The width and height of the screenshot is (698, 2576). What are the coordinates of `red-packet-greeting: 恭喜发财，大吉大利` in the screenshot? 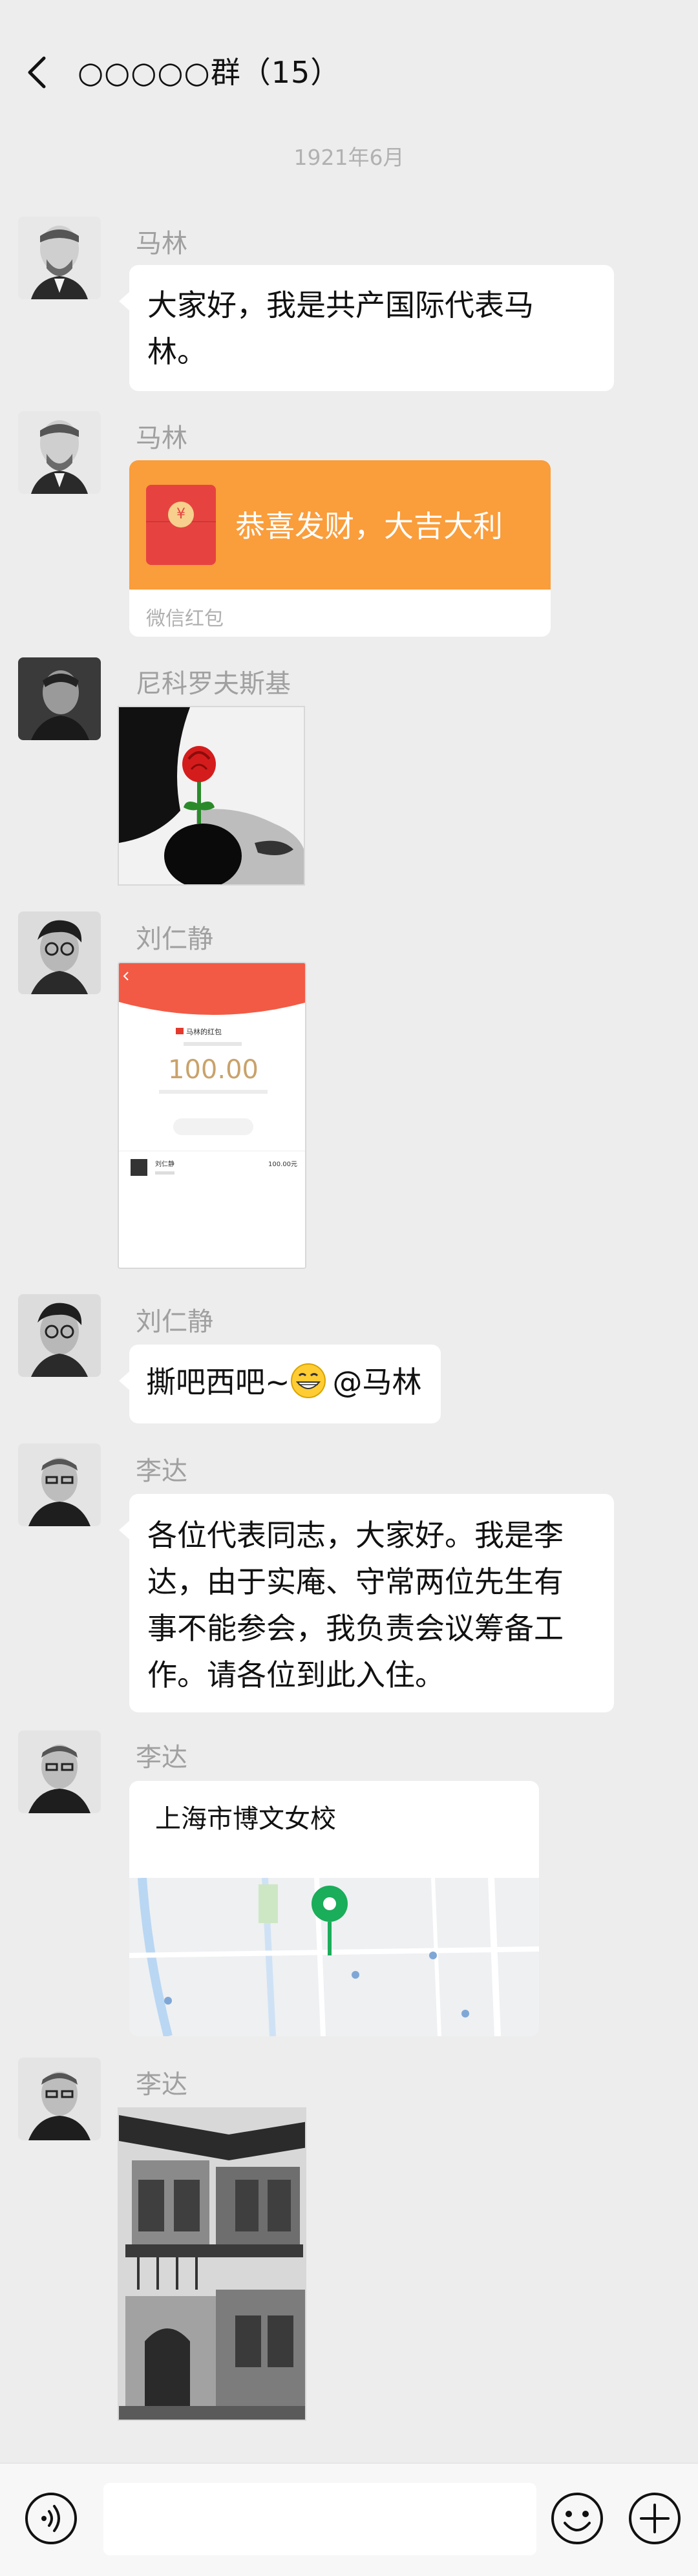 It's located at (369, 526).